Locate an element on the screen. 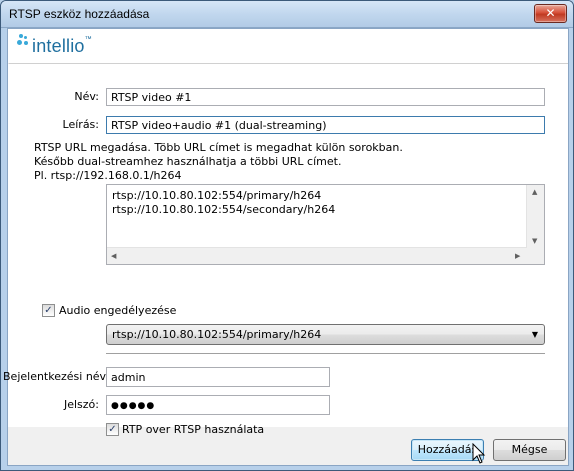 Image resolution: width=574 pixels, height=471 pixels. login-input: admin is located at coordinates (218, 377).